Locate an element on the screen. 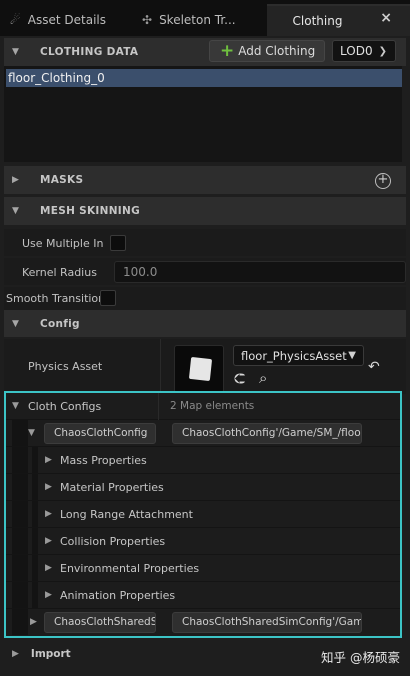 Image resolution: width=410 pixels, height=676 pixels. smooth-transition-row: Smooth Transition is located at coordinates (205, 299).